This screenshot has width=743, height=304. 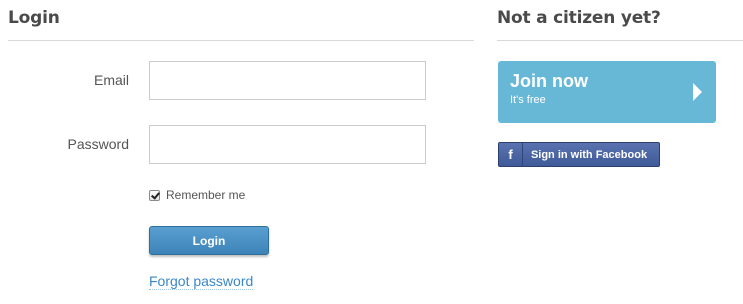 I want to click on remember-me-label: Remember me, so click(x=206, y=195).